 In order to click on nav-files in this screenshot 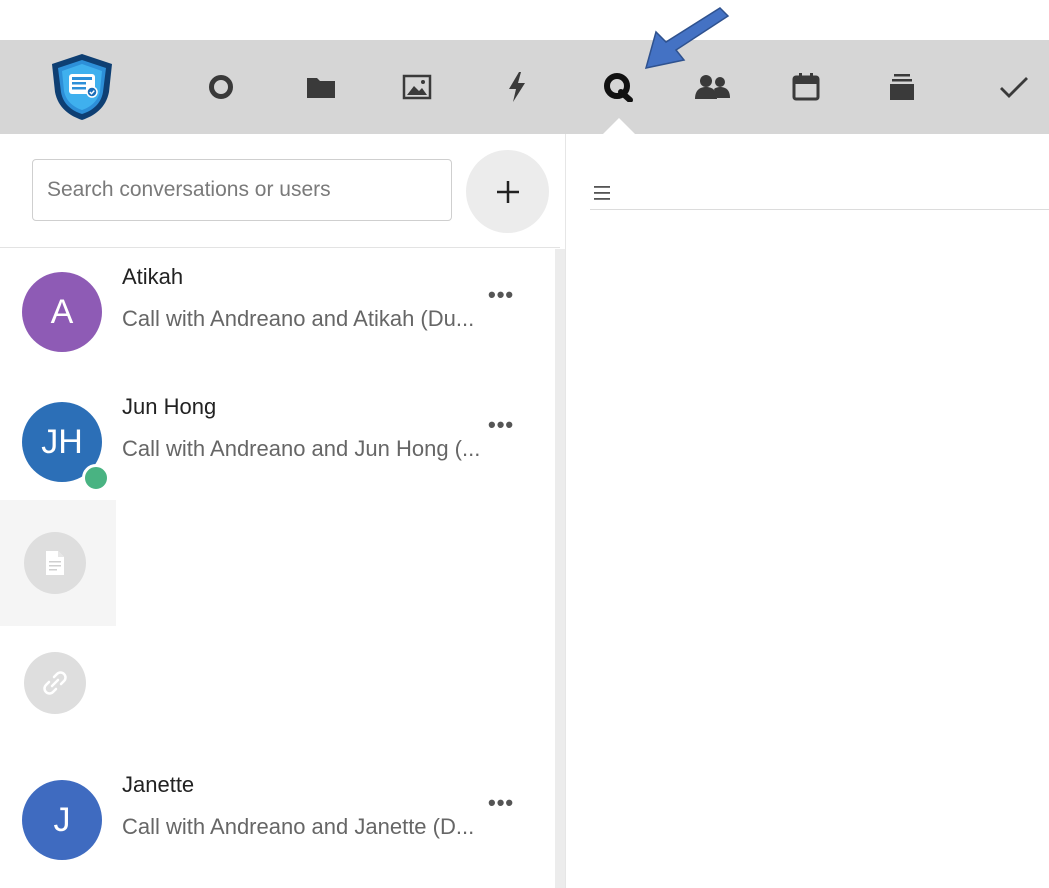, I will do `click(321, 87)`.